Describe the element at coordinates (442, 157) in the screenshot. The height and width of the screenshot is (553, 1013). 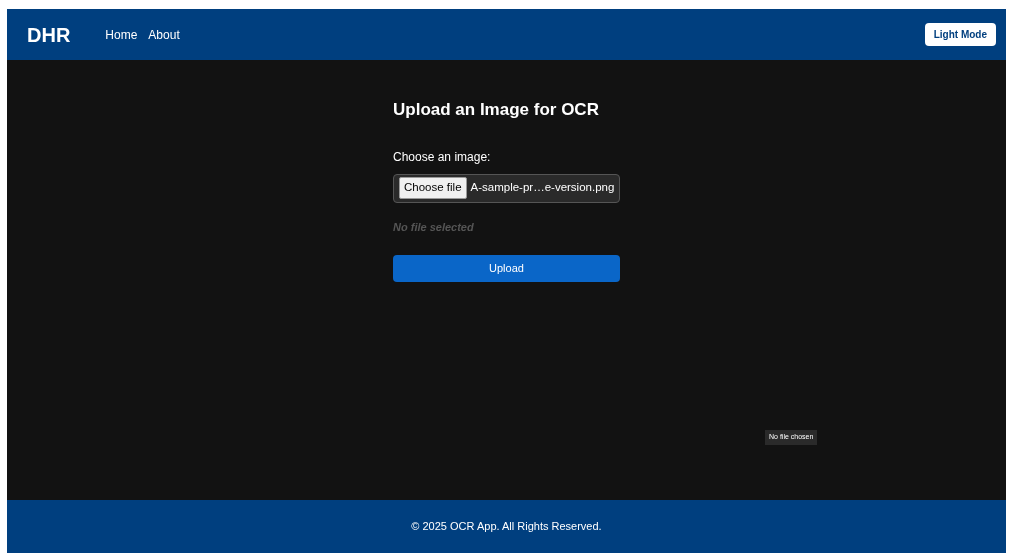
I see `field-label: Choose an image:` at that location.